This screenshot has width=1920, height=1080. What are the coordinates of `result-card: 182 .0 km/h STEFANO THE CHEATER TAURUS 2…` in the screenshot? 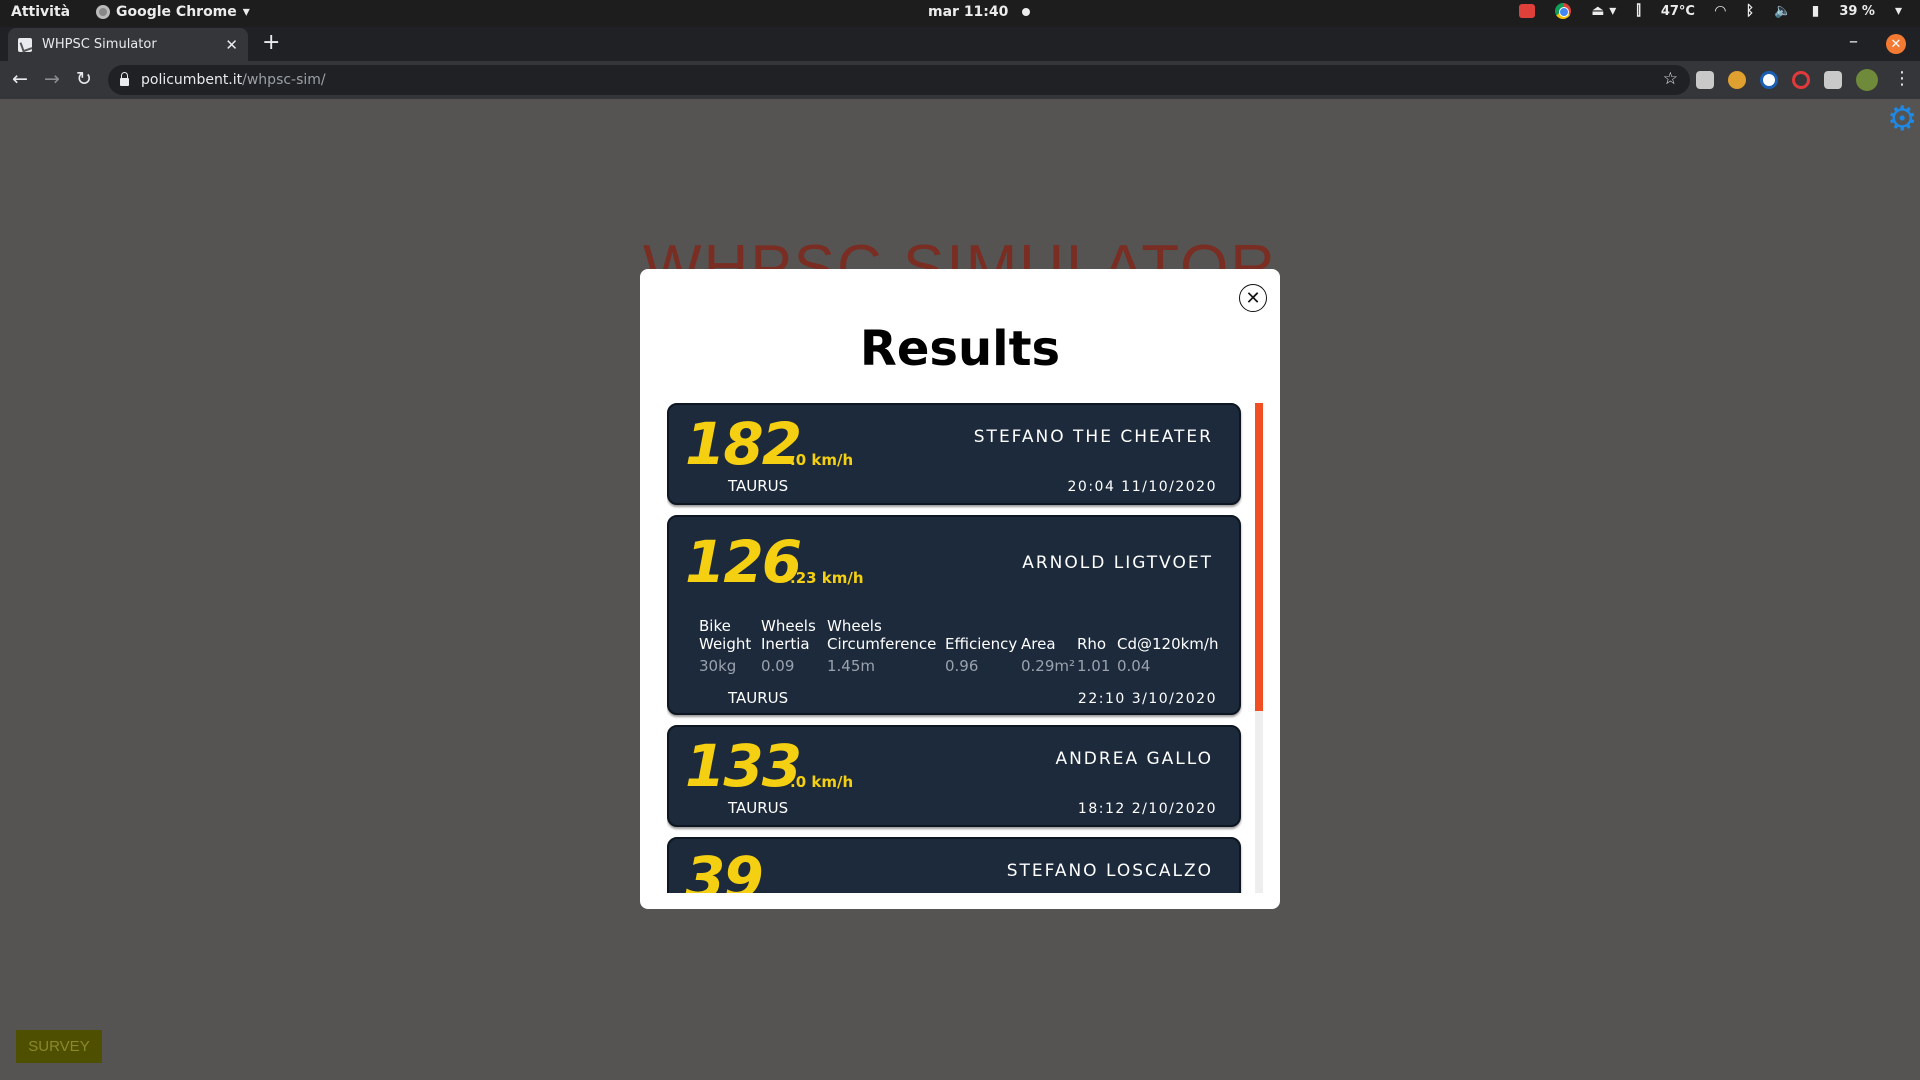 It's located at (954, 454).